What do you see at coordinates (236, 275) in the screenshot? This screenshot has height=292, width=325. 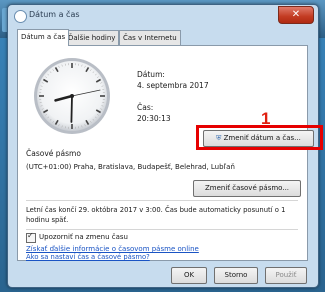 I see `cancel-button: Storno` at bounding box center [236, 275].